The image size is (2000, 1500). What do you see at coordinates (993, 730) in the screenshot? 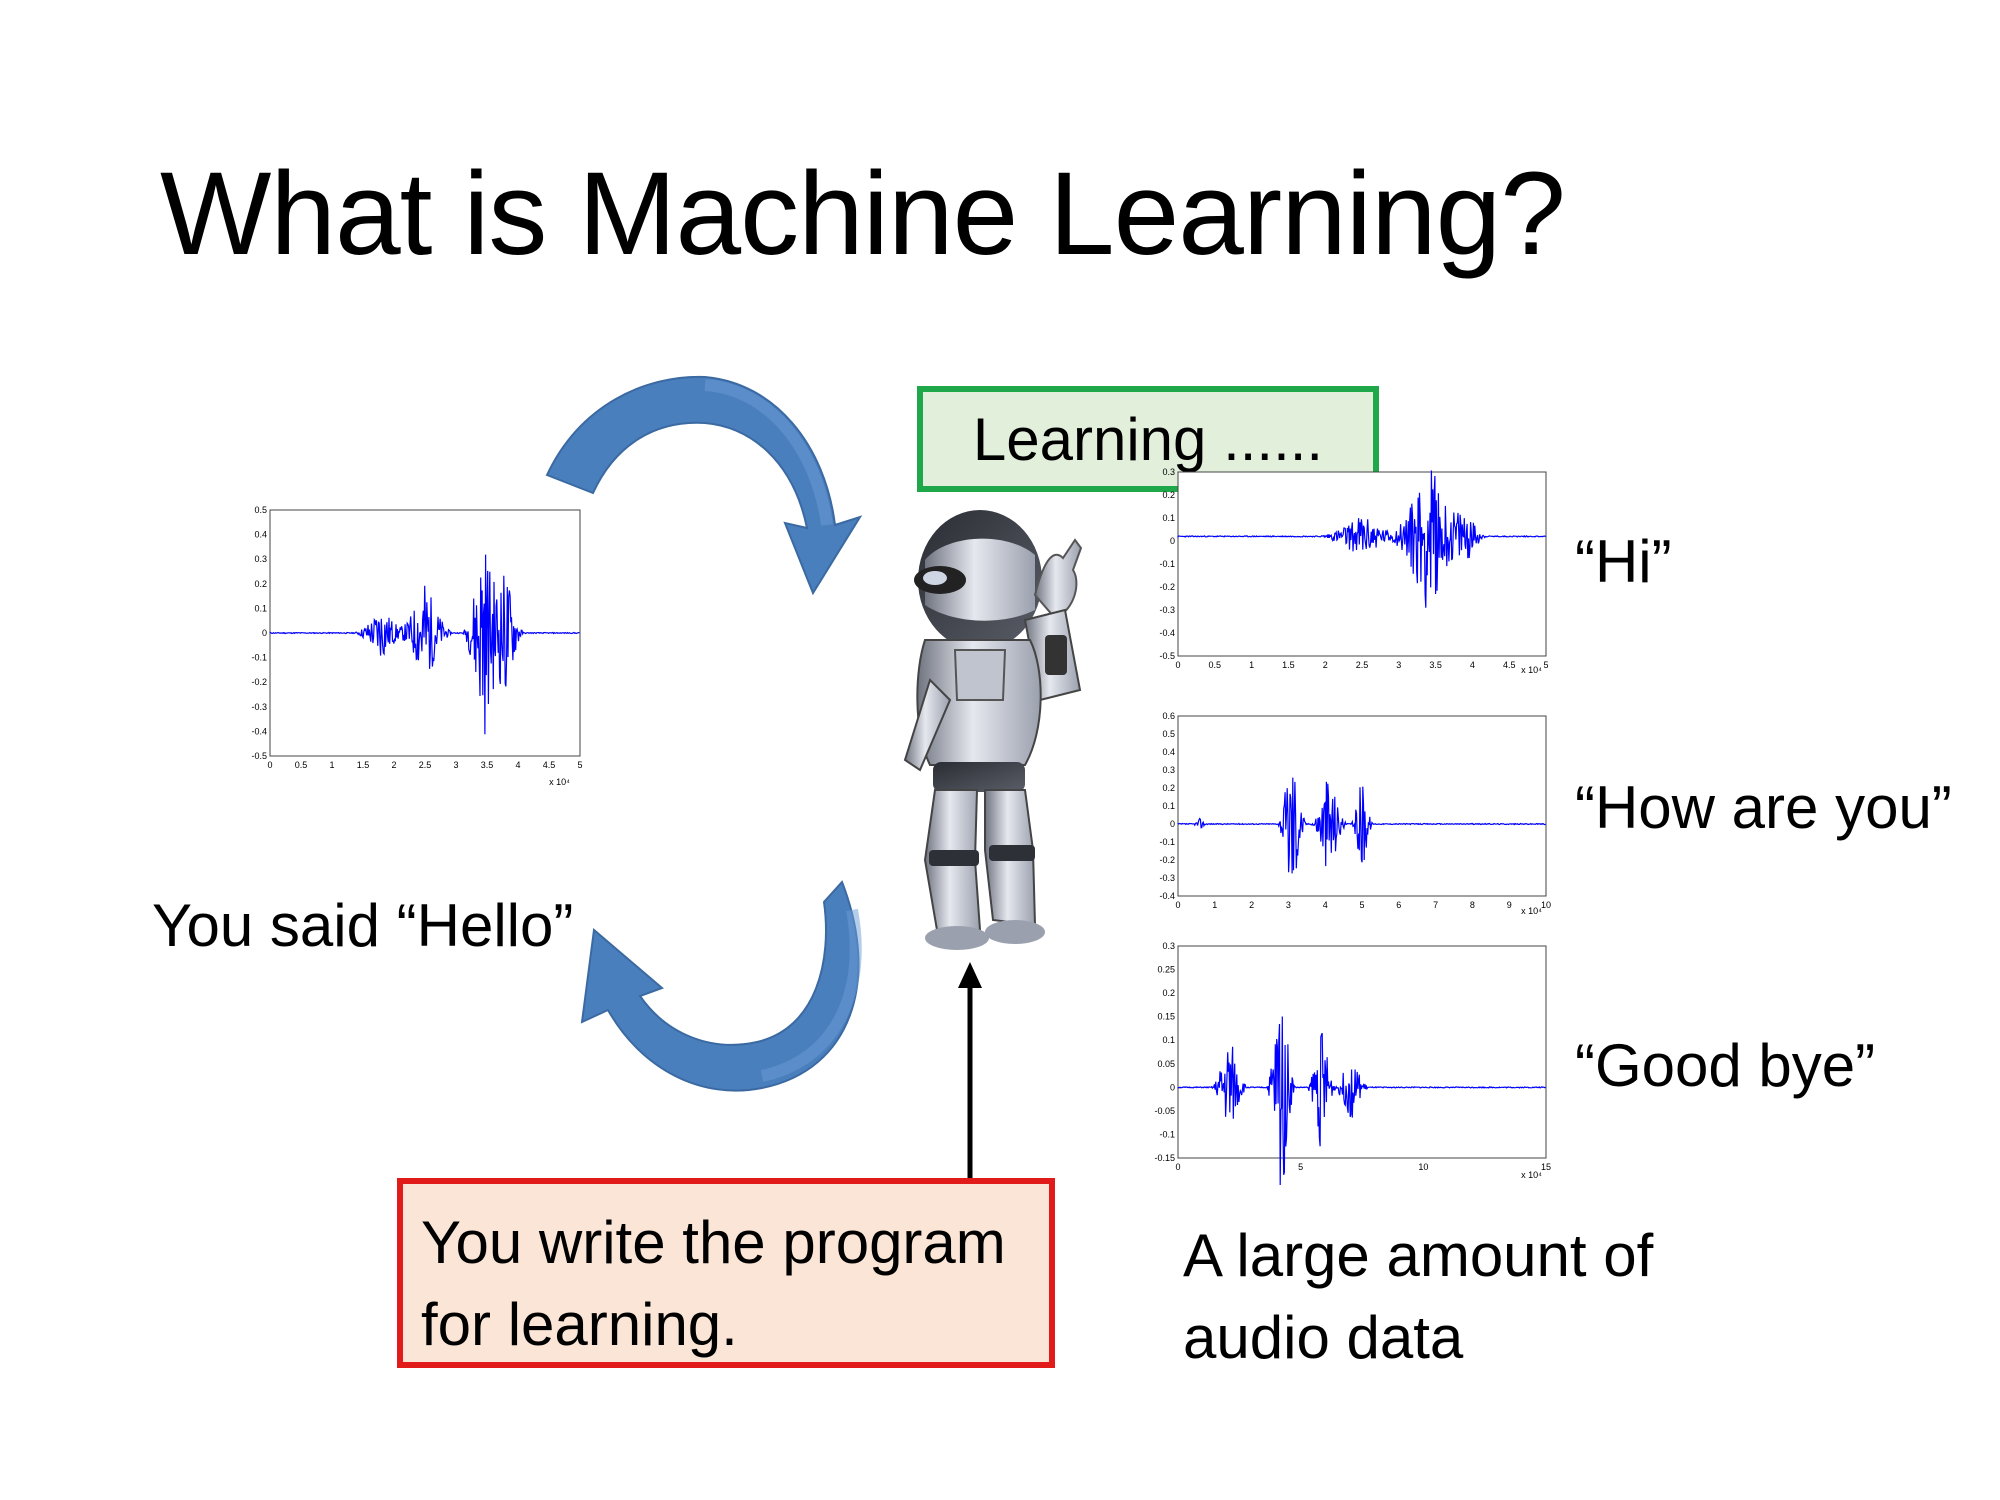
I see `robot-image` at bounding box center [993, 730].